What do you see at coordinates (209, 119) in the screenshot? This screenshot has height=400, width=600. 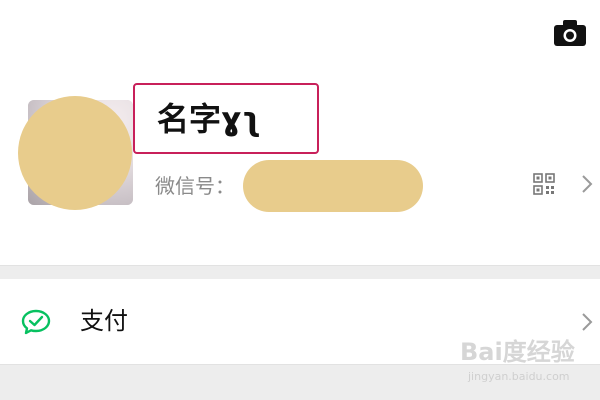 I see `profile-name: 名字ɣʅ` at bounding box center [209, 119].